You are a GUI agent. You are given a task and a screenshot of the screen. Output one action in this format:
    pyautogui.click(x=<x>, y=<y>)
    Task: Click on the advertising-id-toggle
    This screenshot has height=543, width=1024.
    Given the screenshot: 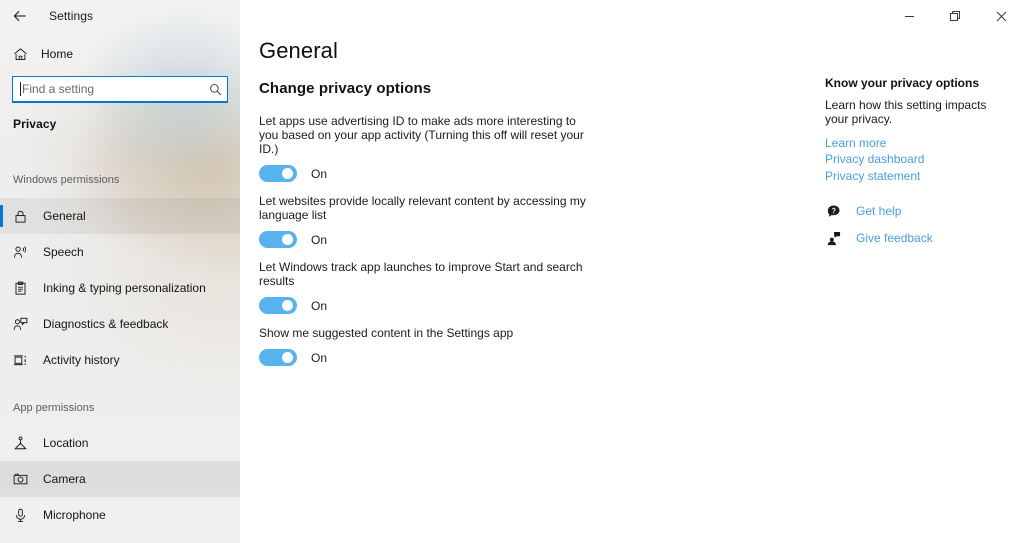 What is the action you would take?
    pyautogui.click(x=278, y=174)
    